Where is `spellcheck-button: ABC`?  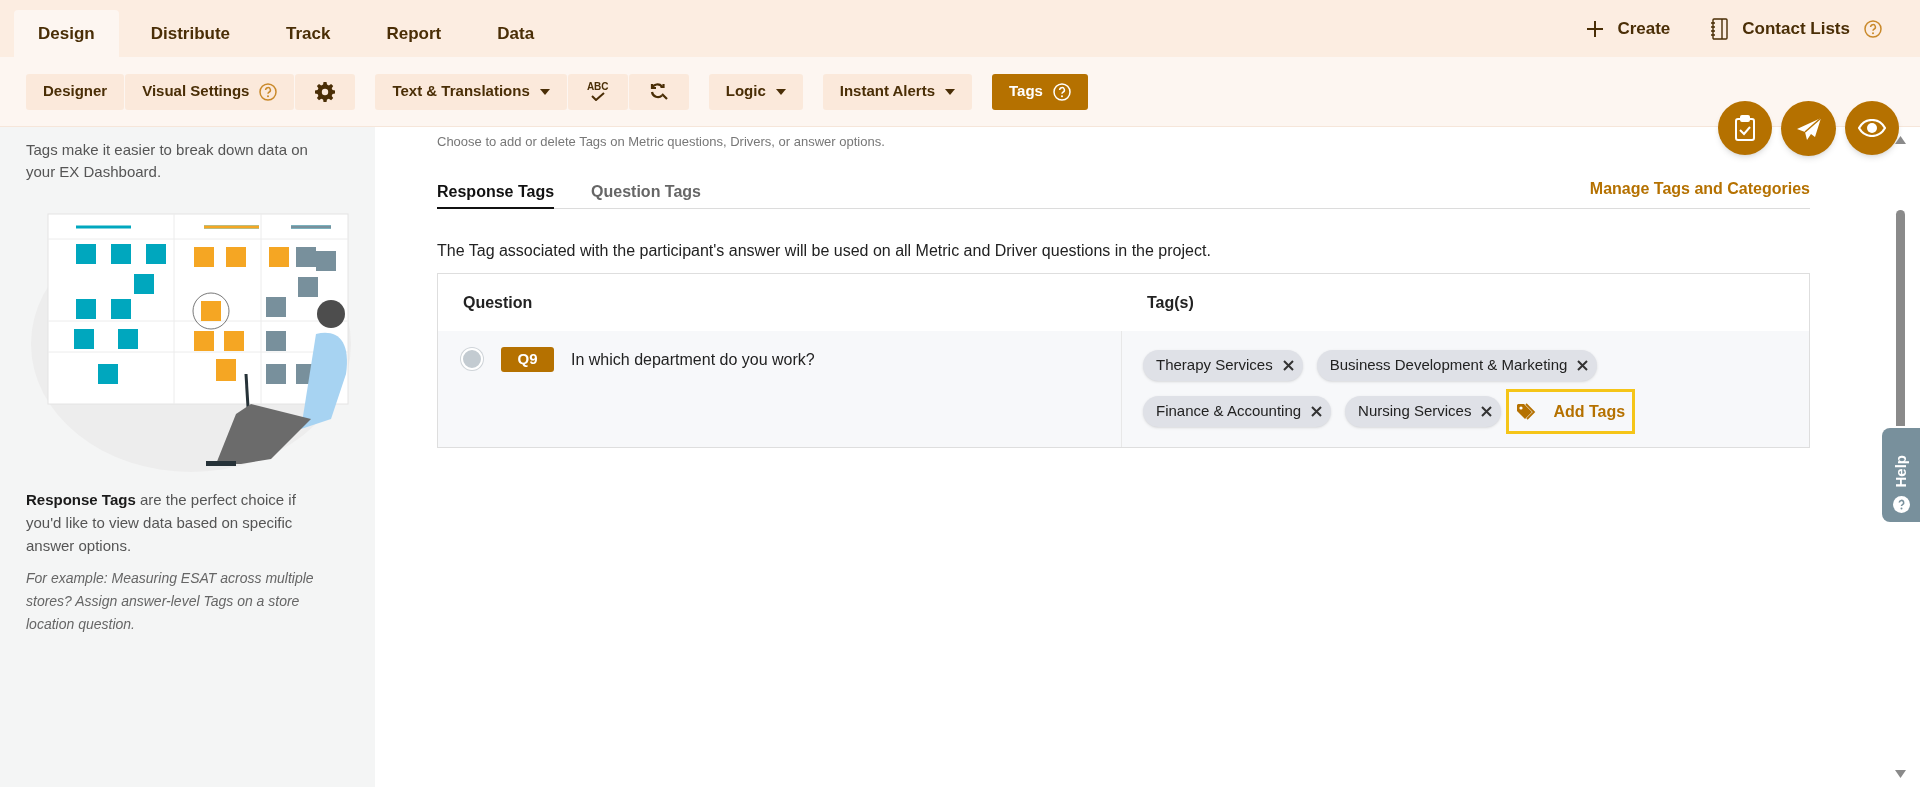
spellcheck-button: ABC is located at coordinates (597, 91).